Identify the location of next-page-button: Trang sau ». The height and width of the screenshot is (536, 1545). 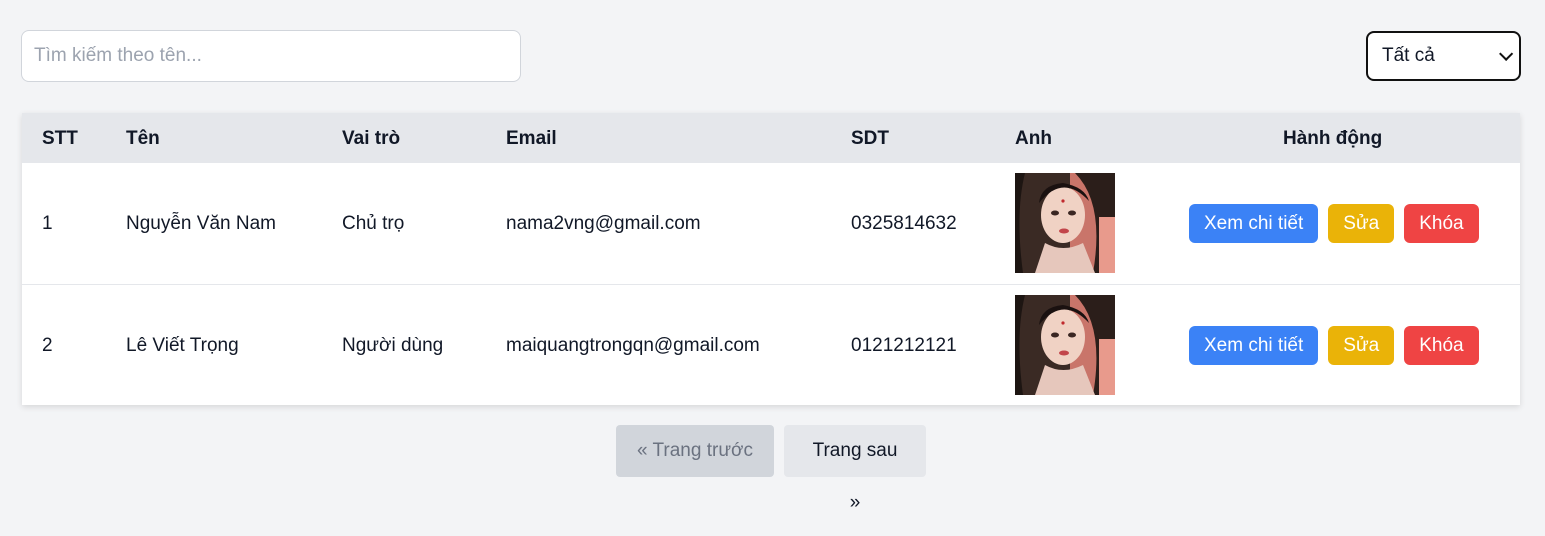
(855, 469).